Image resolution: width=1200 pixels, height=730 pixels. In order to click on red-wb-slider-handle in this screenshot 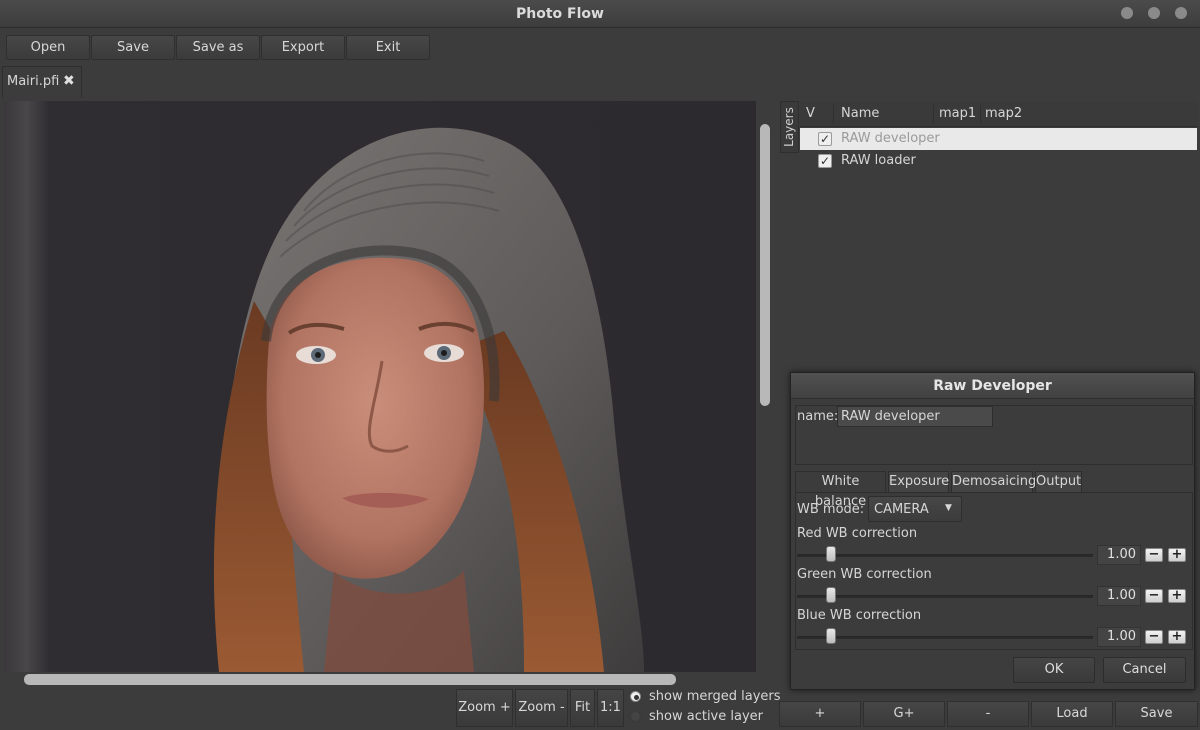, I will do `click(831, 554)`.